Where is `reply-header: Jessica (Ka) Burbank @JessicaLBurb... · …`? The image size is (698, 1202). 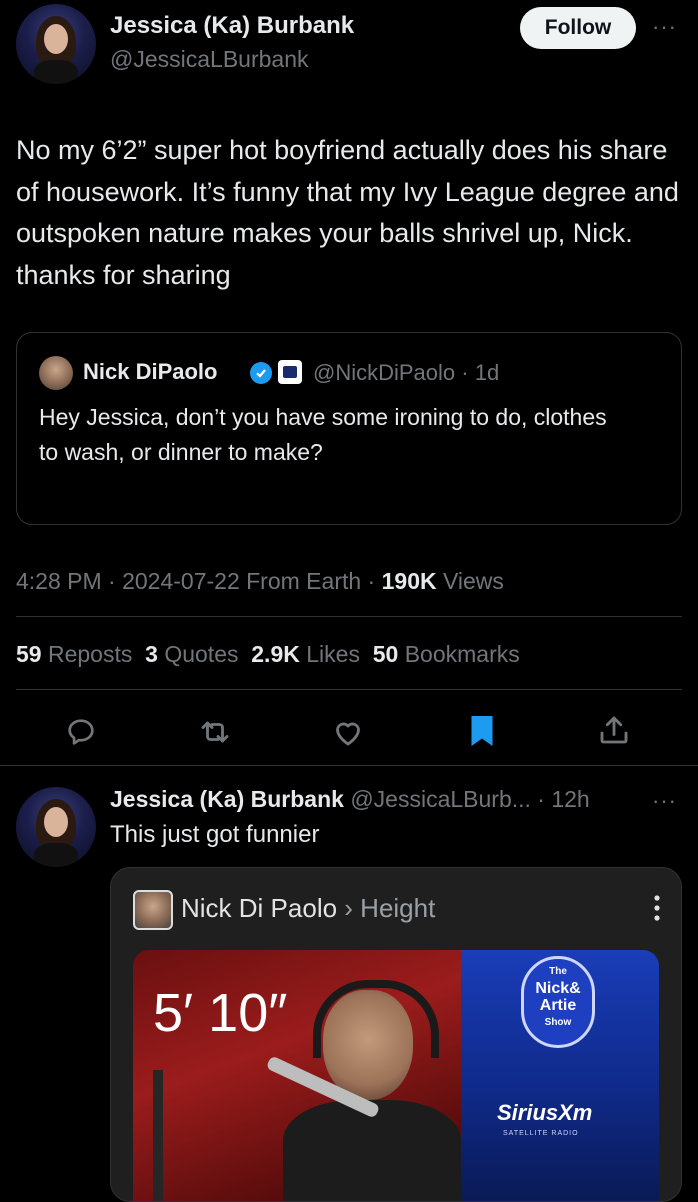
reply-header: Jessica (Ka) Burbank @JessicaLBurb... · … is located at coordinates (350, 799).